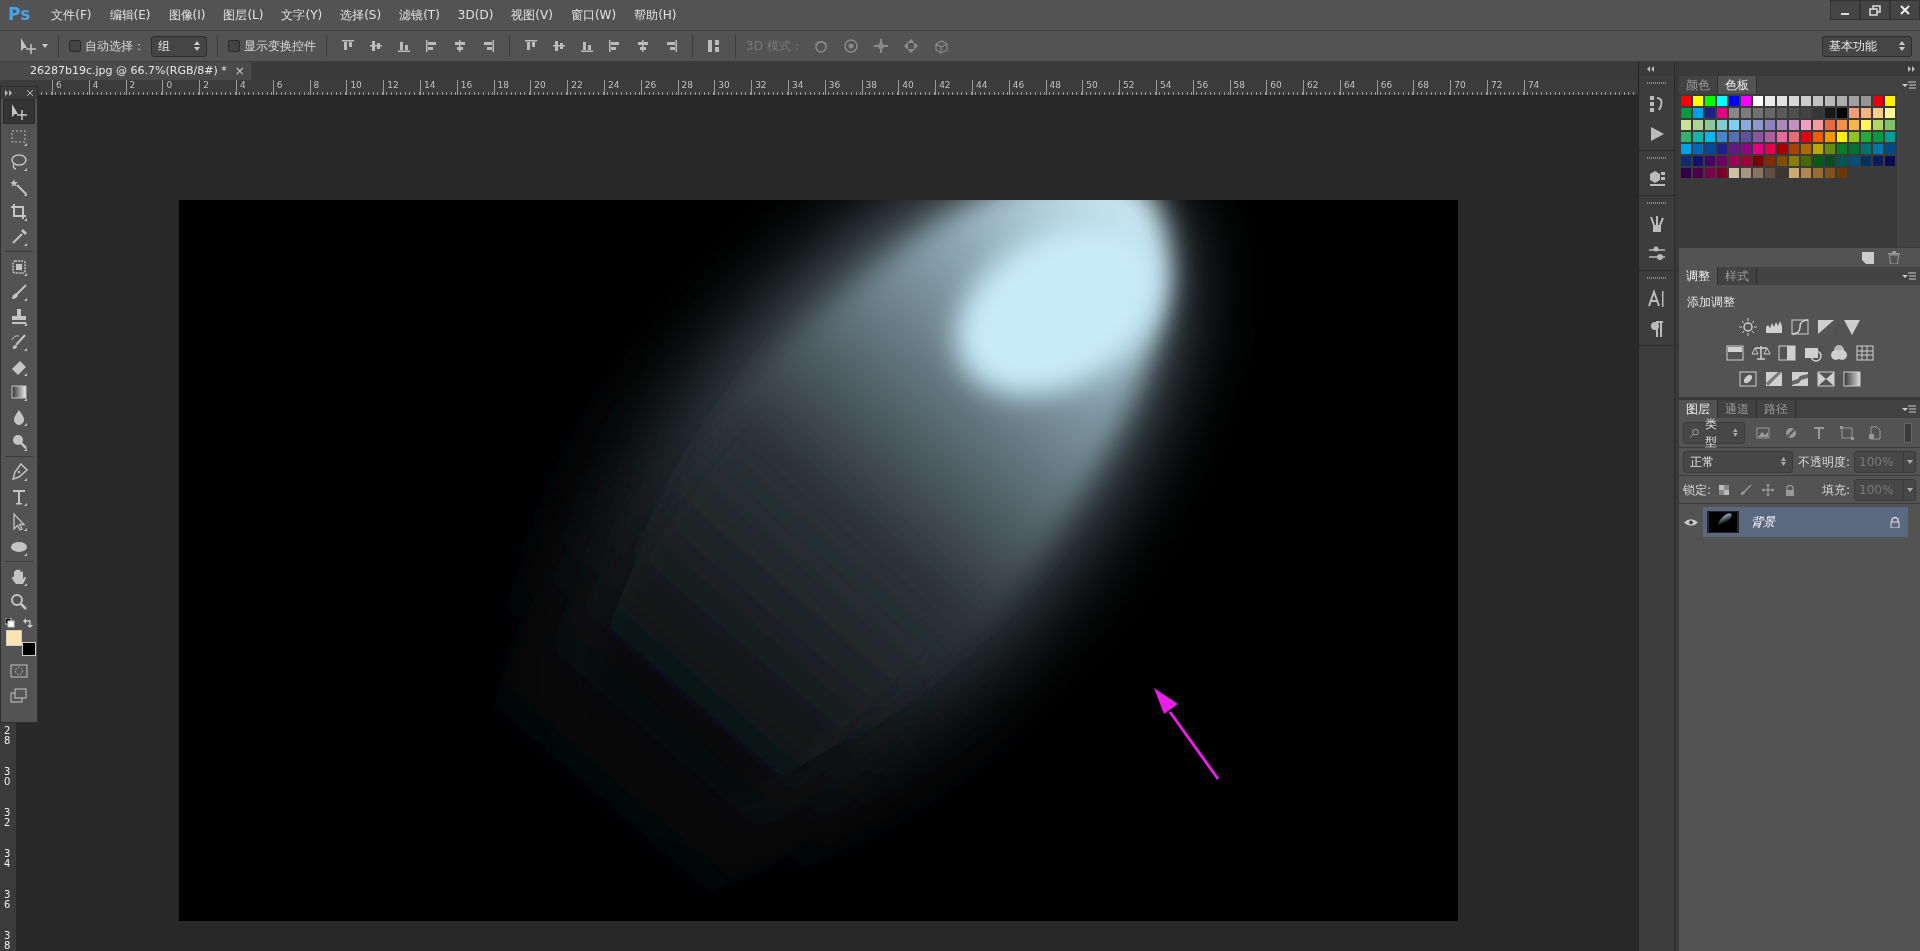  I want to click on panel-tab: 色板, so click(1737, 85).